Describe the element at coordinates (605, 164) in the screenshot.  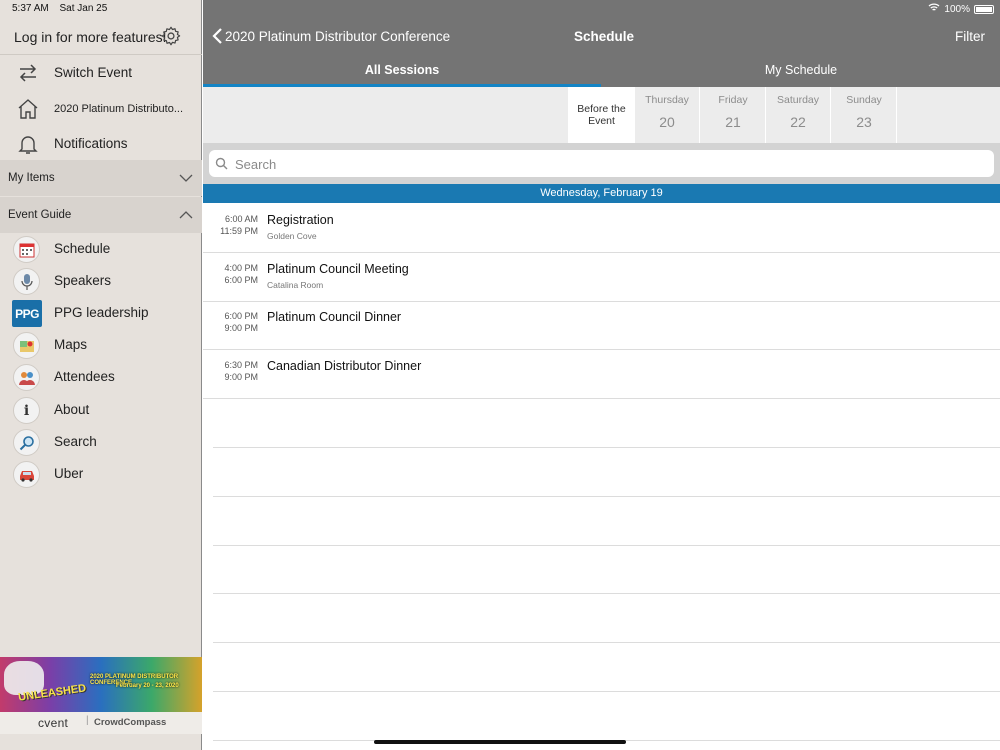
I see `search-input` at that location.